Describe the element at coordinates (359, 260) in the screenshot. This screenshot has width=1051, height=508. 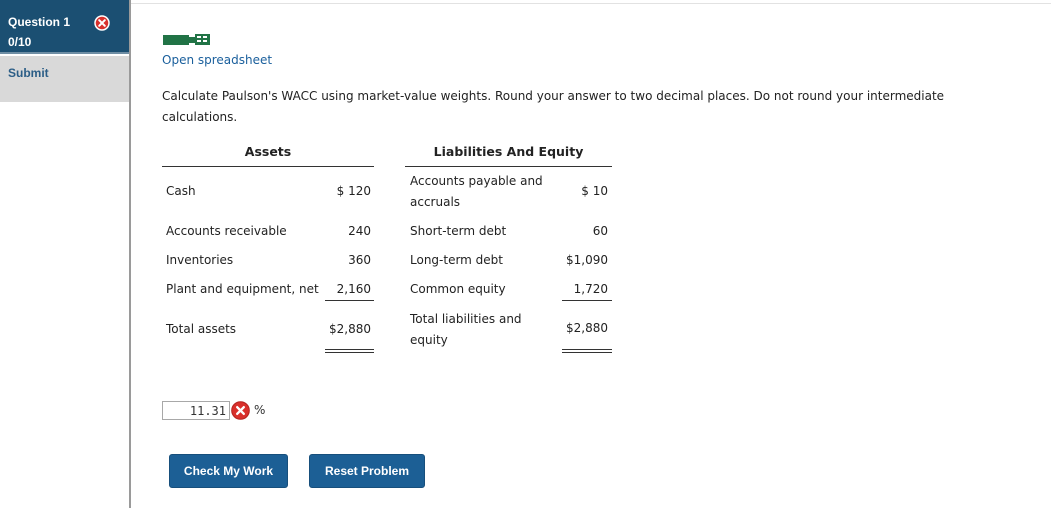
I see `asset-value-inventories: 360` at that location.